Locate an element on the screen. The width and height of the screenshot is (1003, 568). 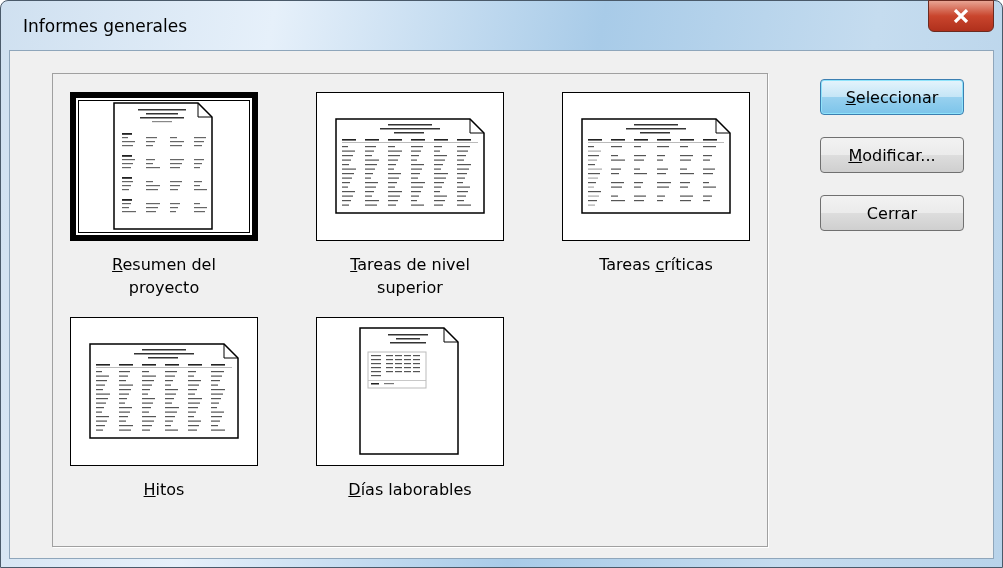
close-button is located at coordinates (961, 16).